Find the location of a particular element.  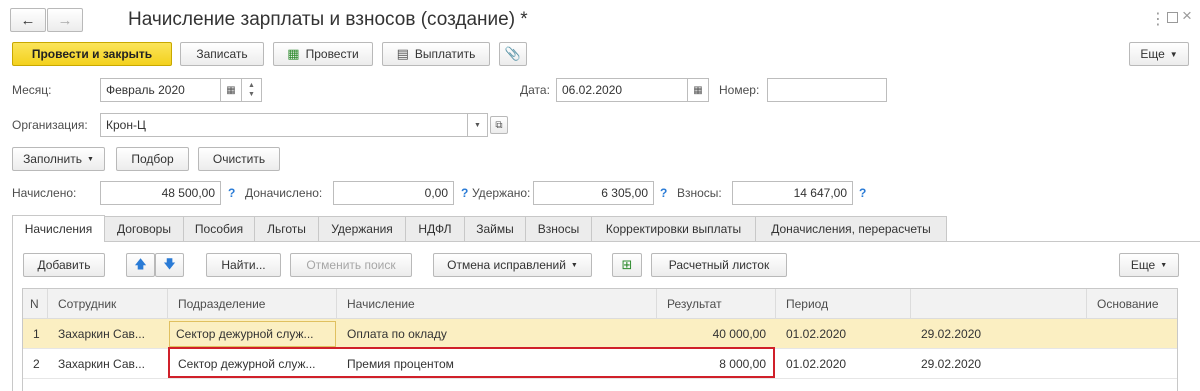

extra-accrued-field: 0,00 is located at coordinates (393, 193).